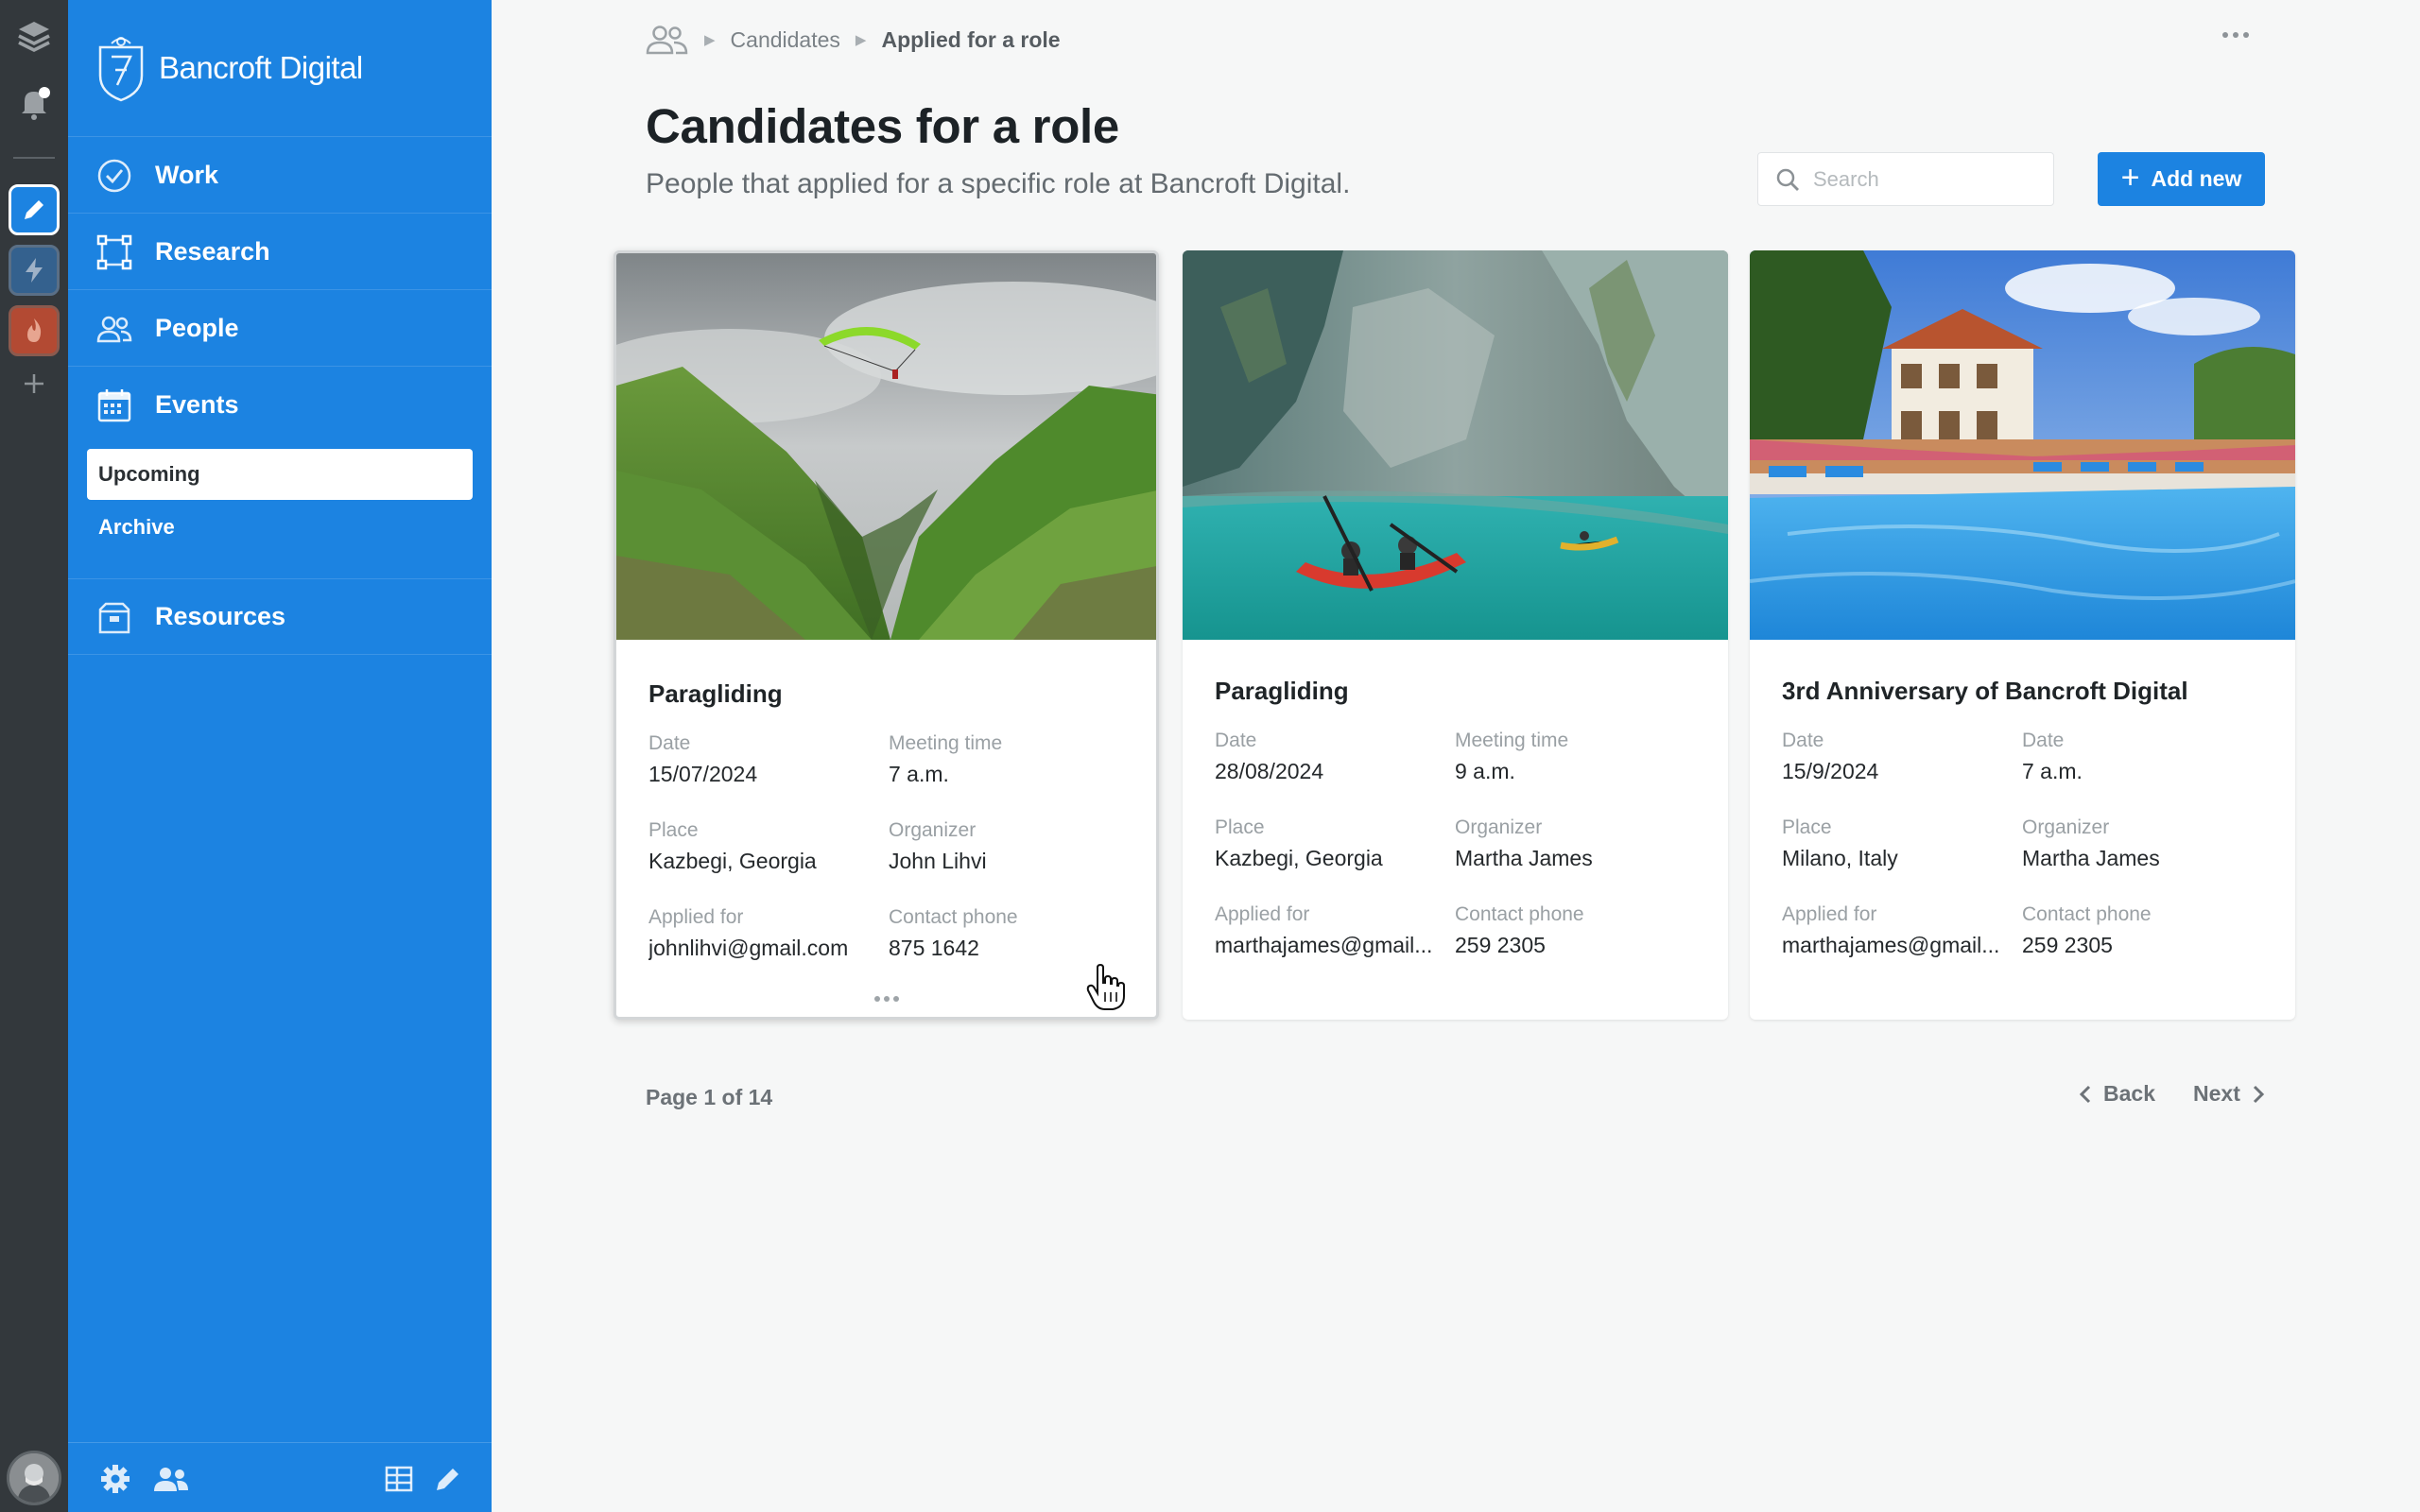 This screenshot has height=1512, width=2420. What do you see at coordinates (2022, 445) in the screenshot?
I see `card-image-villa-pool` at bounding box center [2022, 445].